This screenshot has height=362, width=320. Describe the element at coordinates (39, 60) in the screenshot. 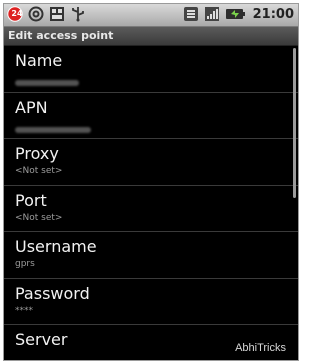

I see `setting-title: Name` at that location.